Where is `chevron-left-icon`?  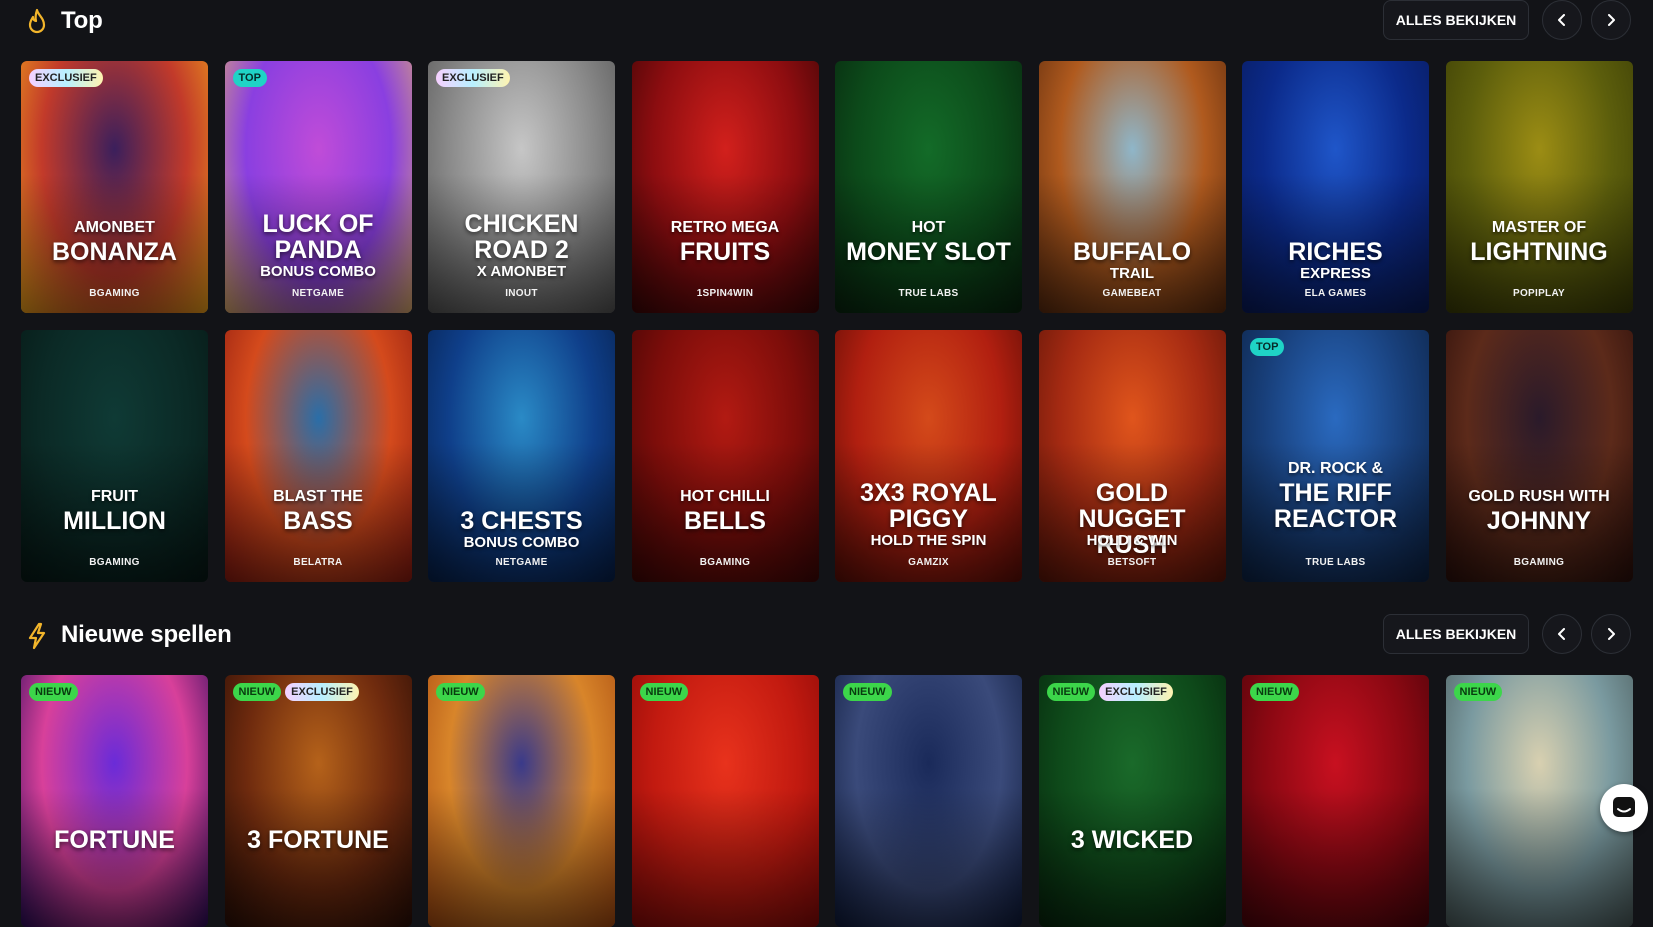
chevron-left-icon is located at coordinates (1561, 20).